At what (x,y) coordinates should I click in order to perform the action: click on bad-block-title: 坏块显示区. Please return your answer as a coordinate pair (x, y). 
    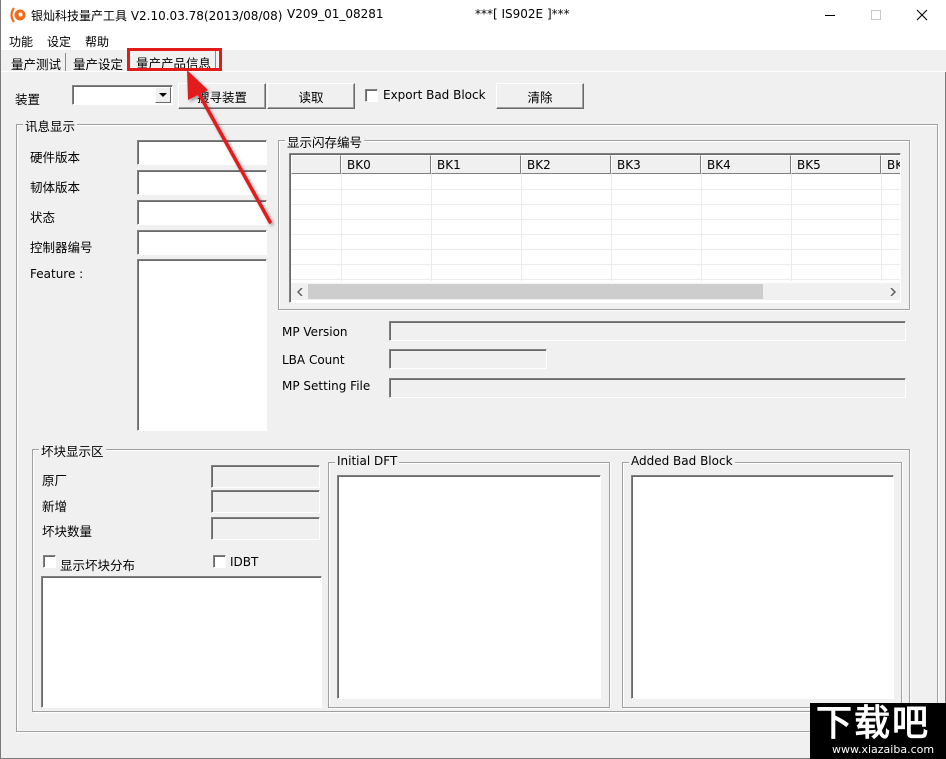
    Looking at the image, I should click on (72, 450).